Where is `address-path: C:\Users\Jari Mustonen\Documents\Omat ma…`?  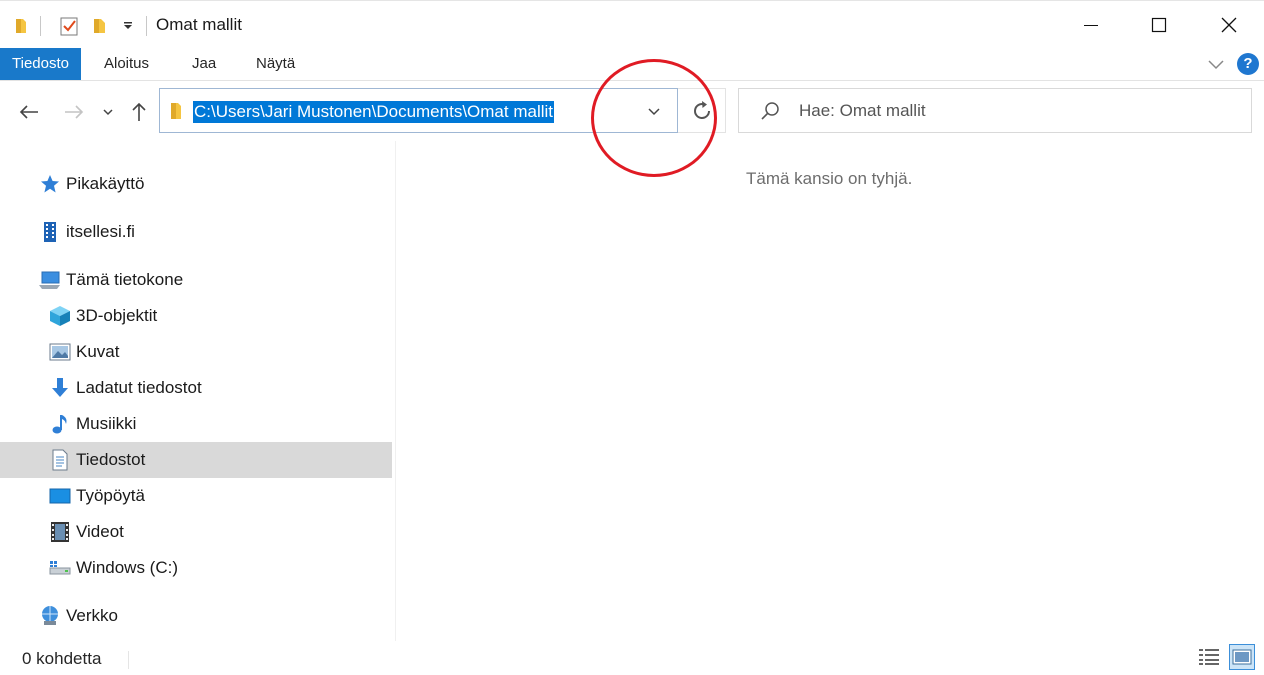
address-path: C:\Users\Jari Mustonen\Documents\Omat ma… is located at coordinates (373, 112).